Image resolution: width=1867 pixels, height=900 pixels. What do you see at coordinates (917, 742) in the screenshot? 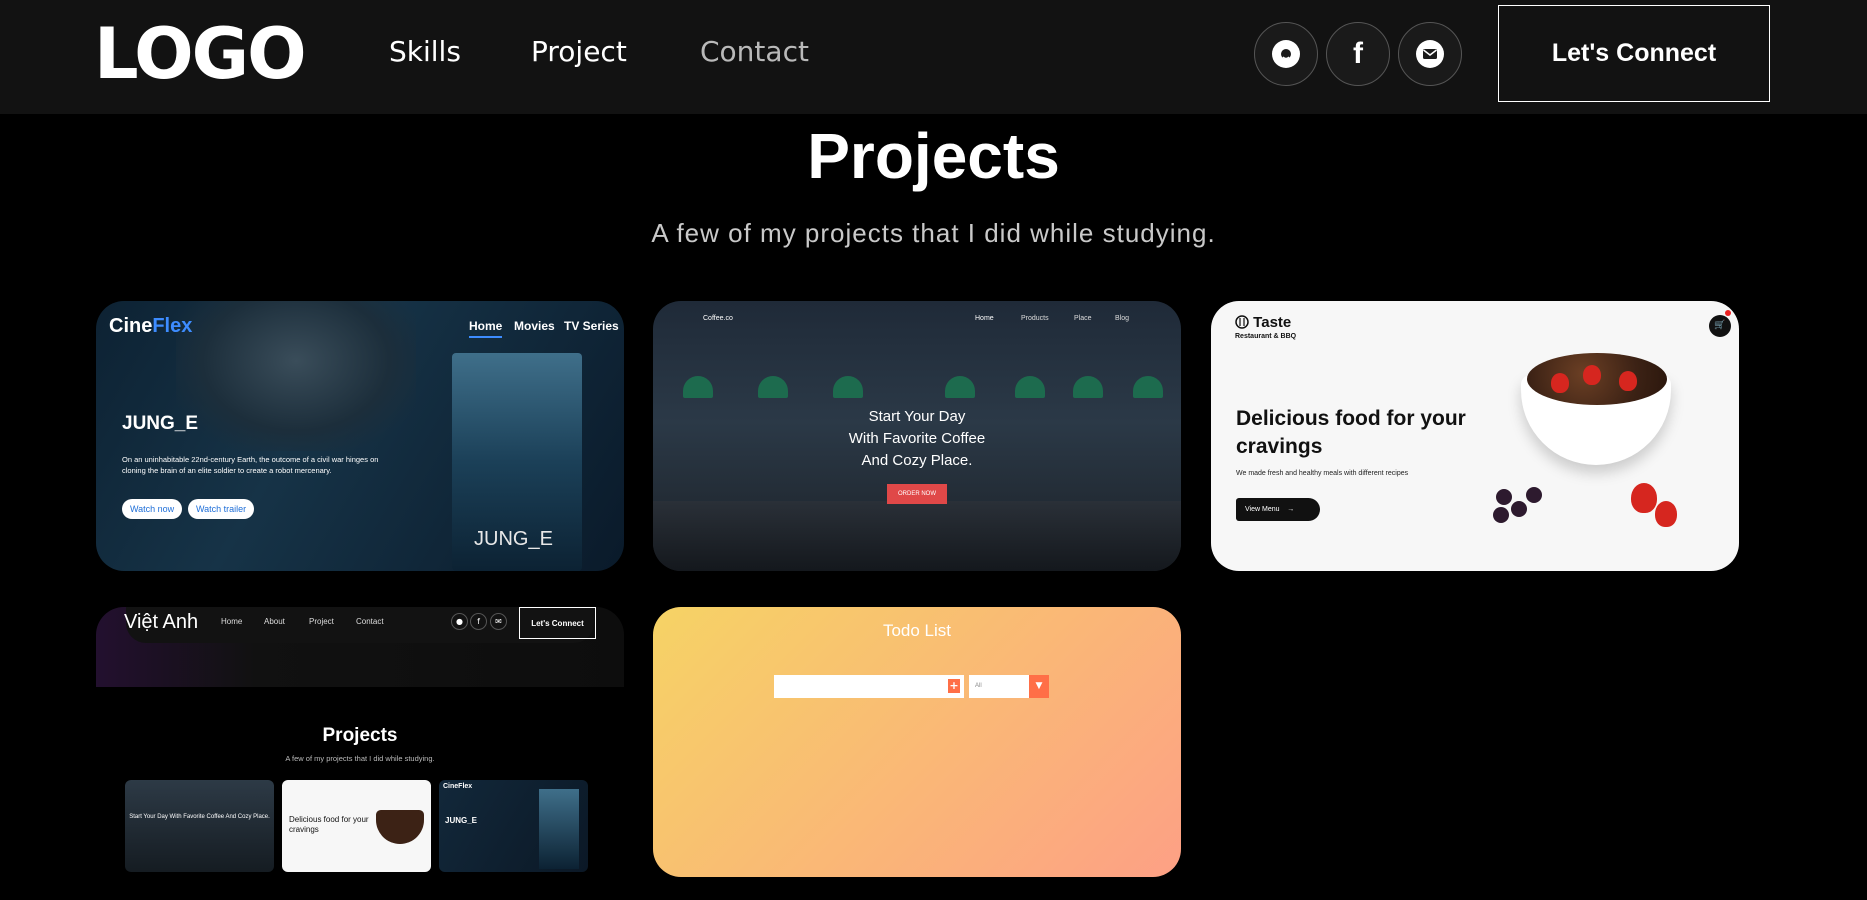
I see `project-card-todo: Todo List + All ▼` at bounding box center [917, 742].